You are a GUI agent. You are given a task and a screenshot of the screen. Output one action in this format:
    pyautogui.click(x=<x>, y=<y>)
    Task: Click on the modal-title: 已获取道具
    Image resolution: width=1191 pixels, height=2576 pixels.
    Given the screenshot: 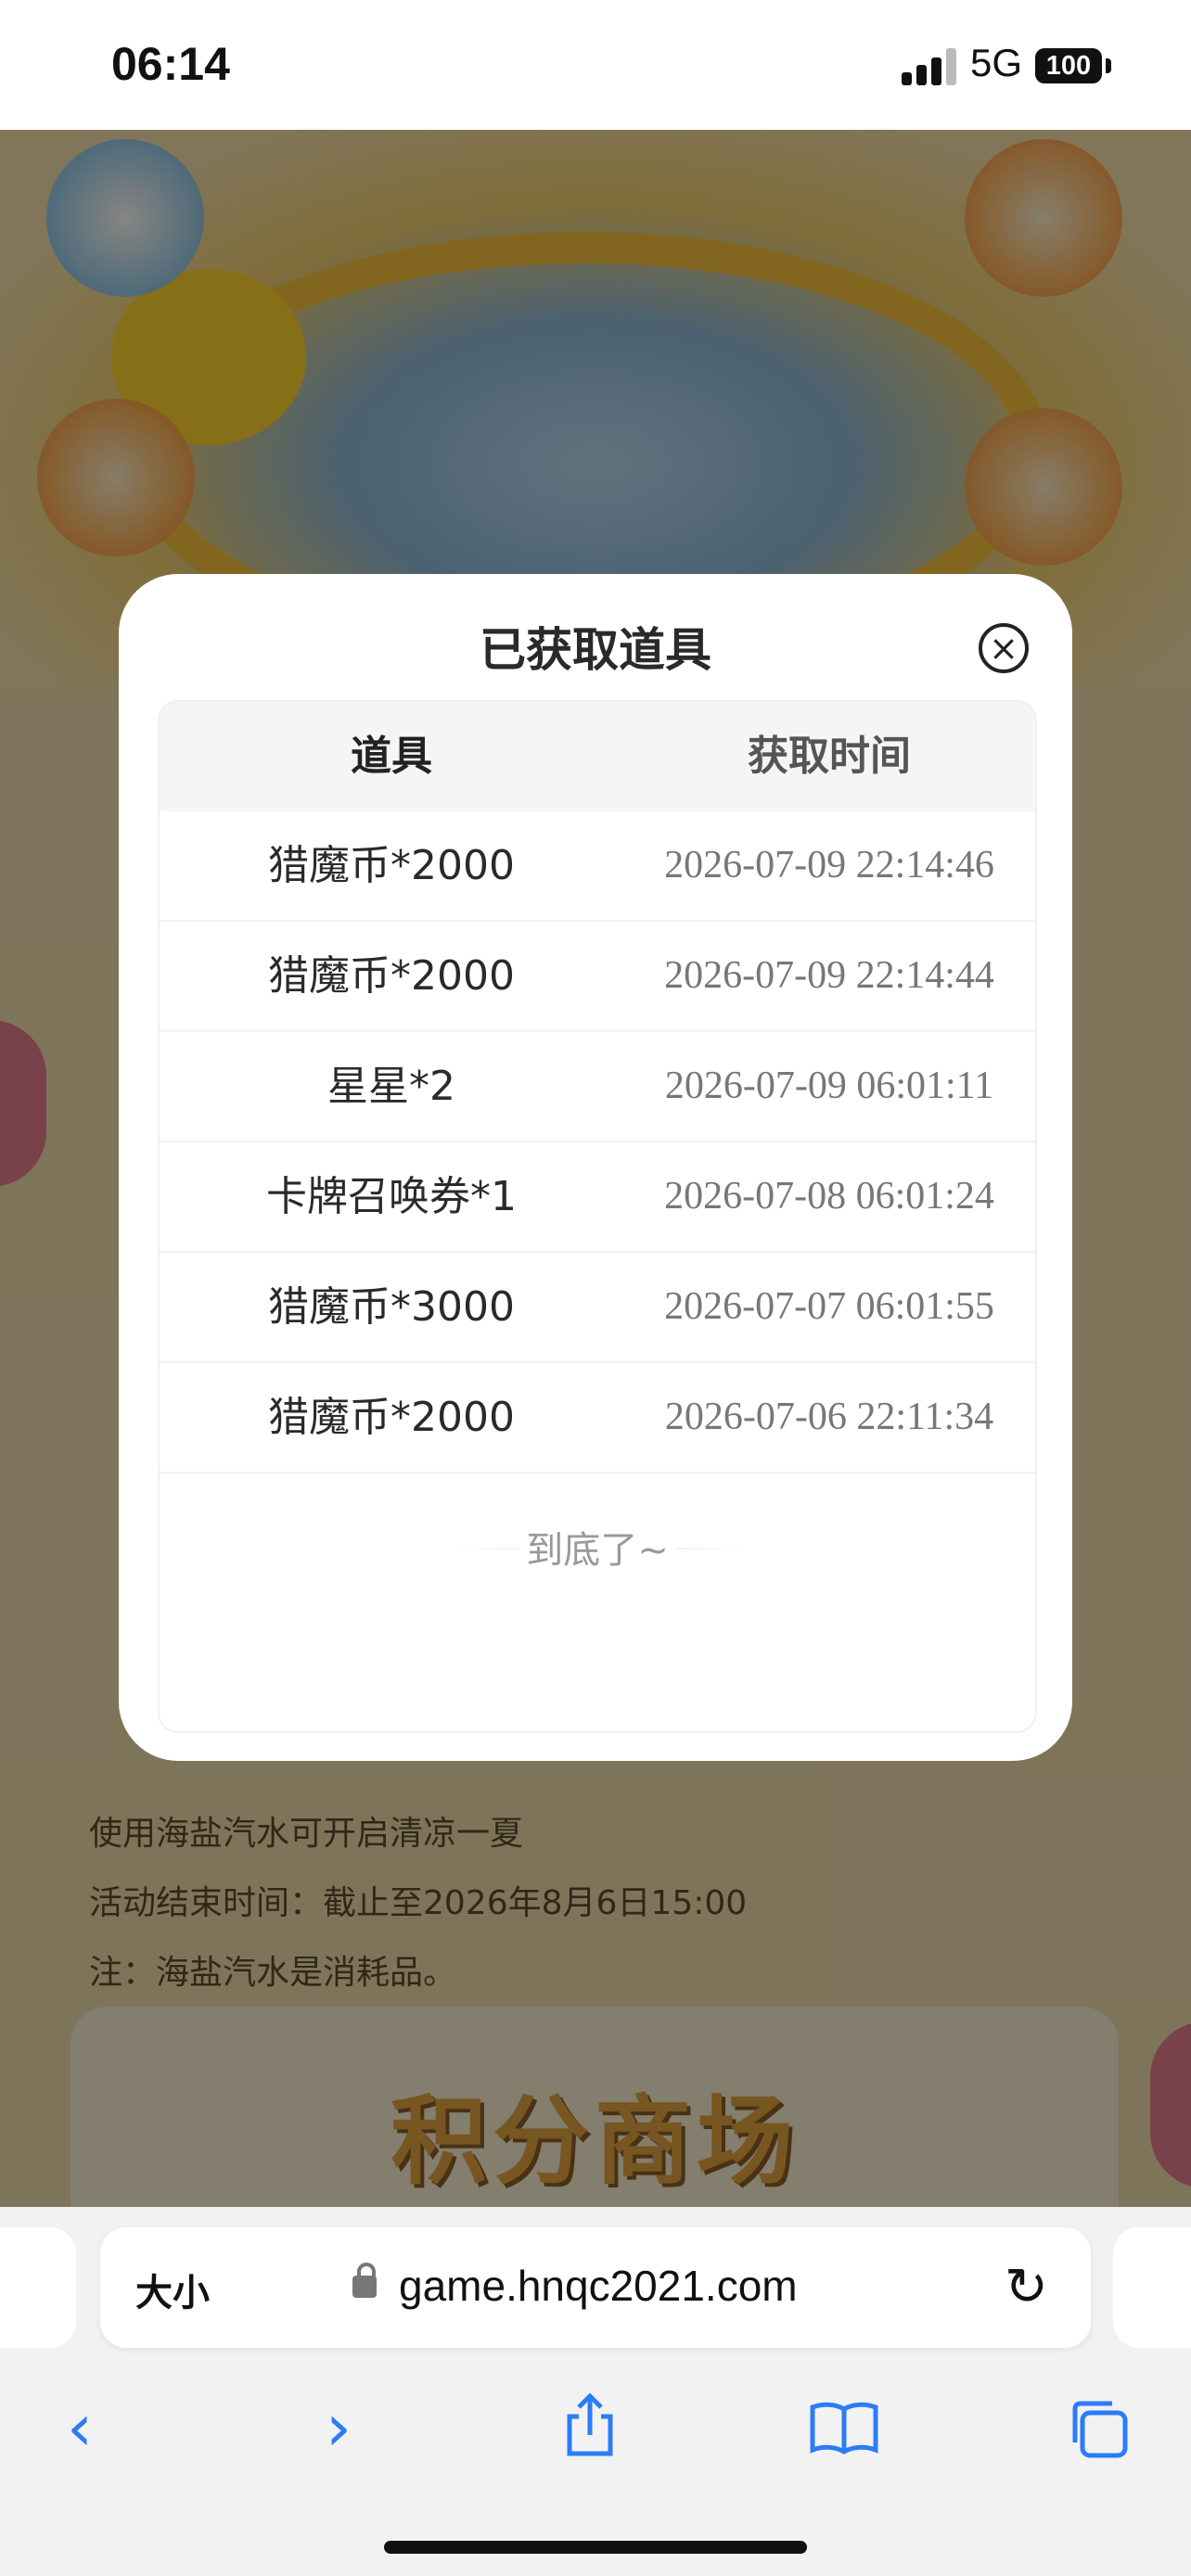 What is the action you would take?
    pyautogui.click(x=595, y=650)
    